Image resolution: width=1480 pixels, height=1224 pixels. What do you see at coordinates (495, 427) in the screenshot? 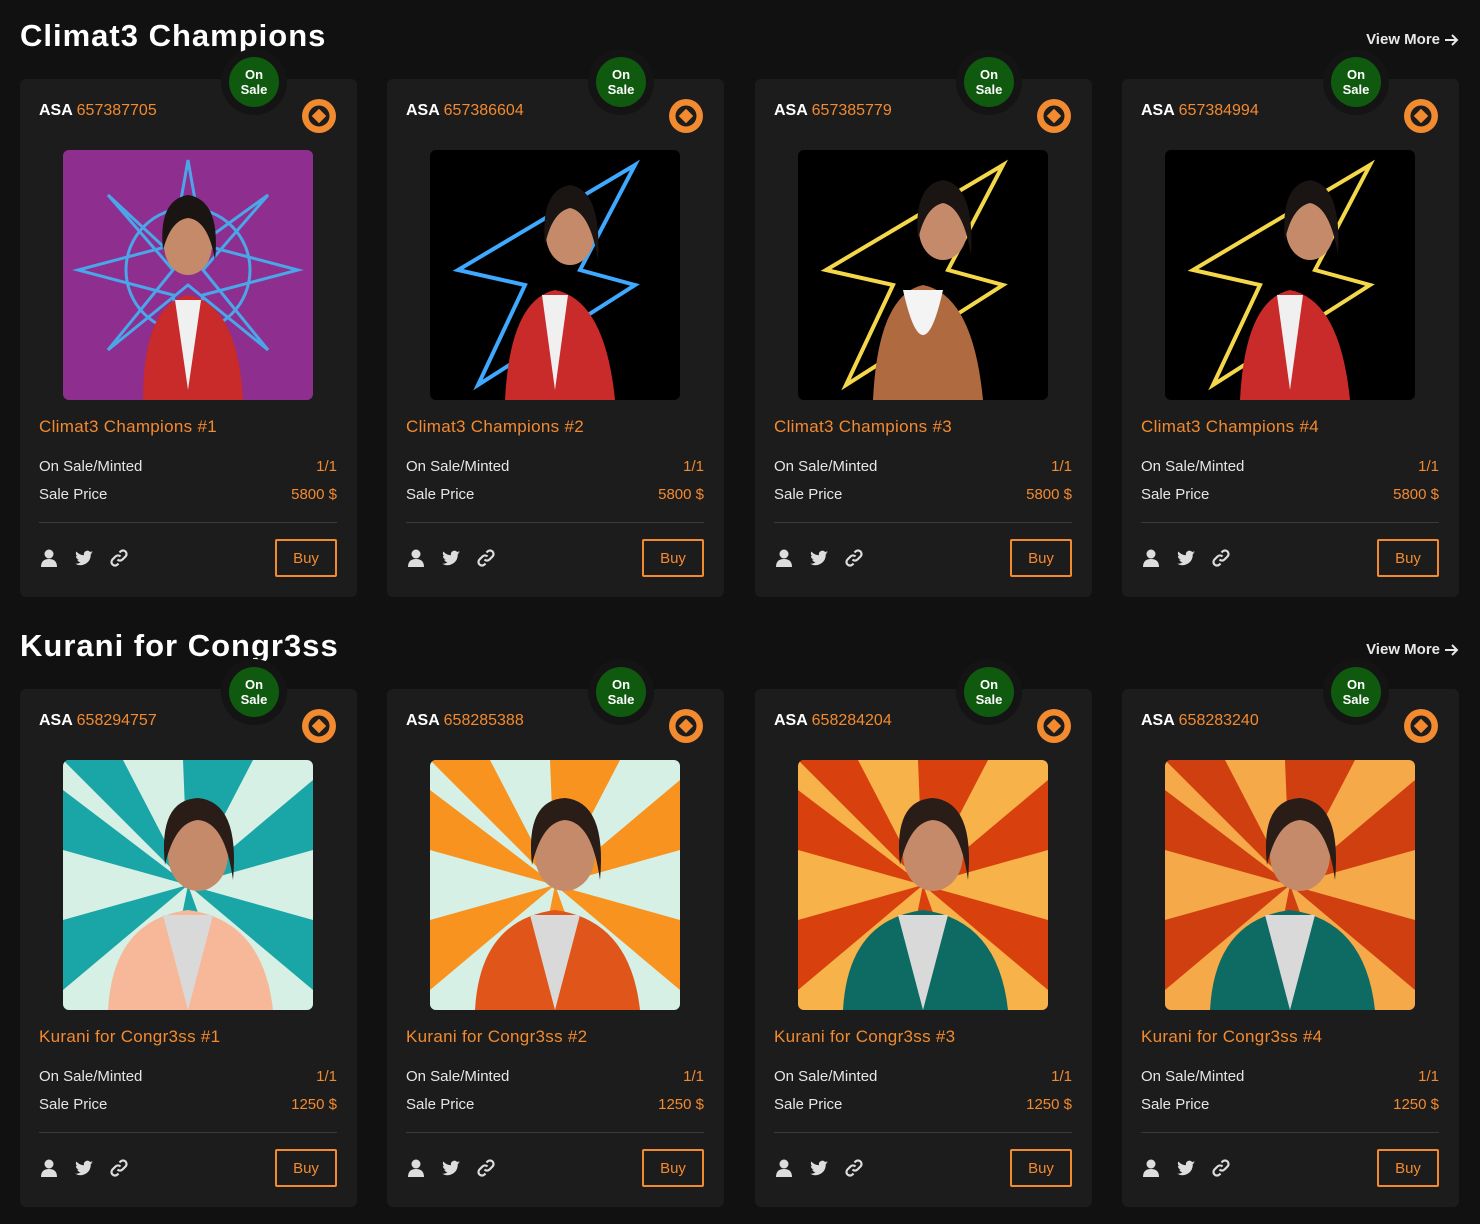
I see `nft-title-link: Climat3 Champions #2` at bounding box center [495, 427].